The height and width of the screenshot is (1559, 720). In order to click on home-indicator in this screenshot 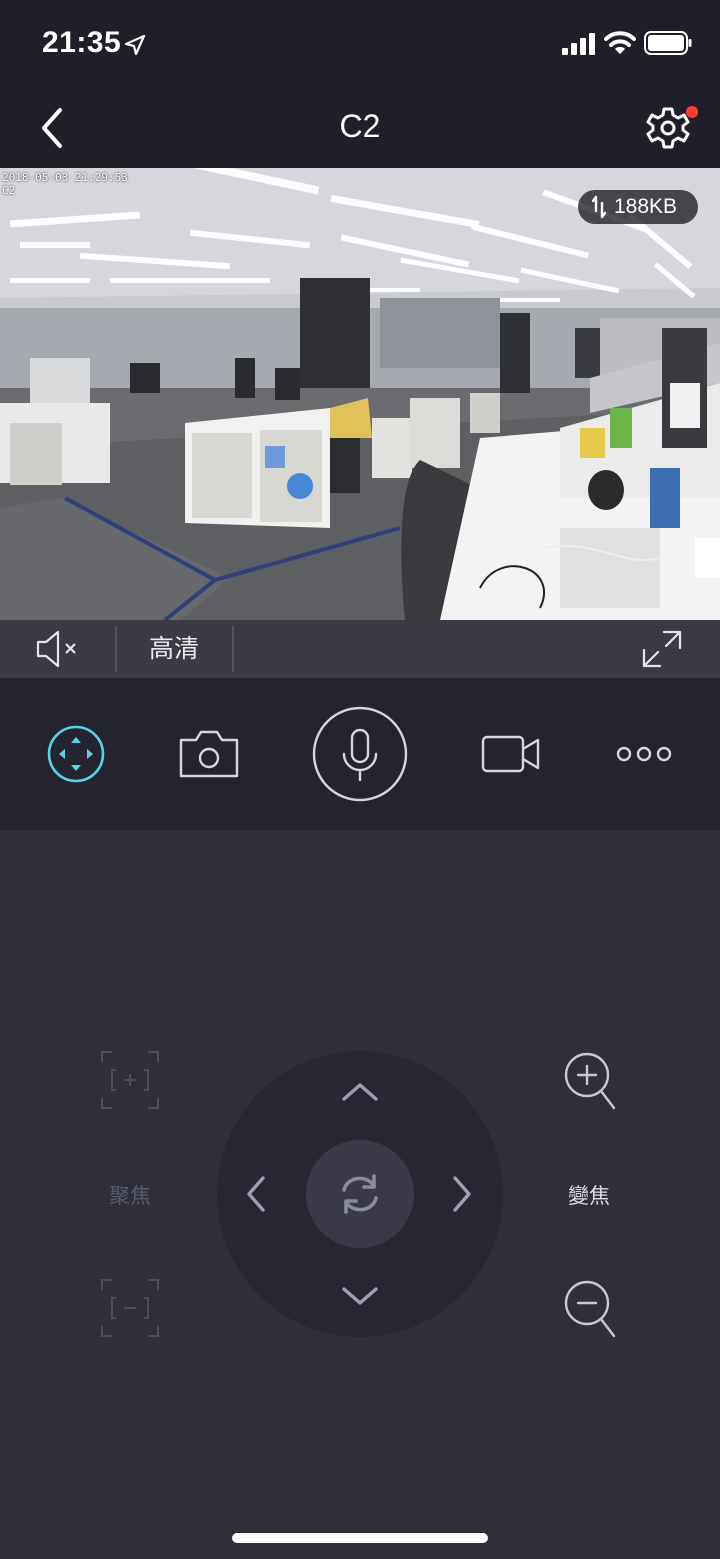, I will do `click(360, 1538)`.